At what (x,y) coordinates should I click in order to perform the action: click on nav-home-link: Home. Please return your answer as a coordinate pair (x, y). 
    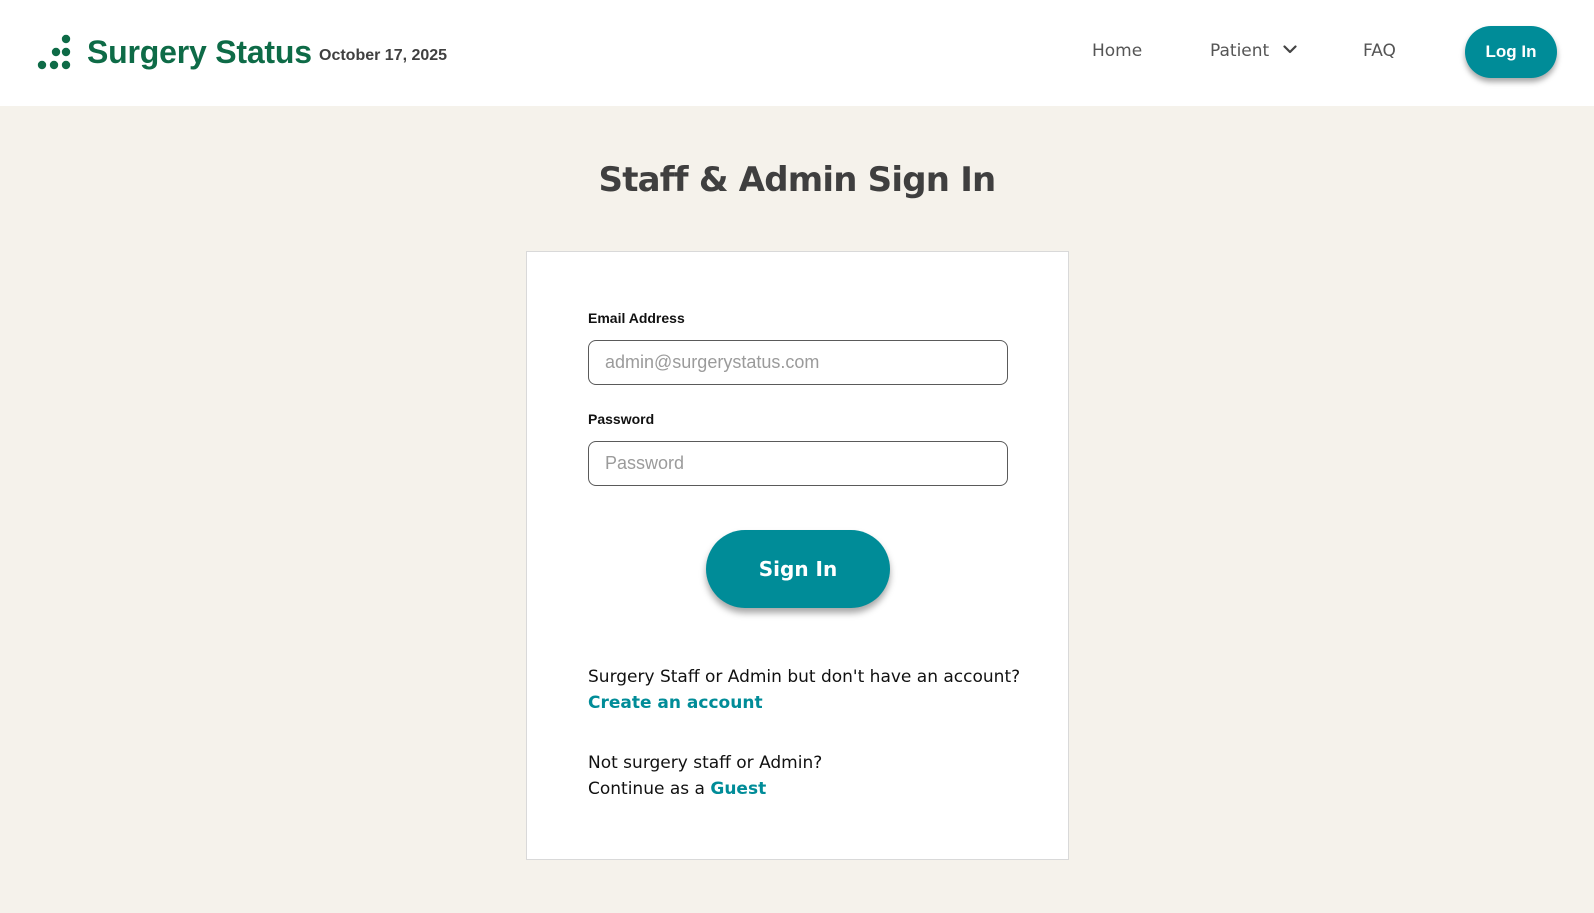
    Looking at the image, I should click on (1117, 51).